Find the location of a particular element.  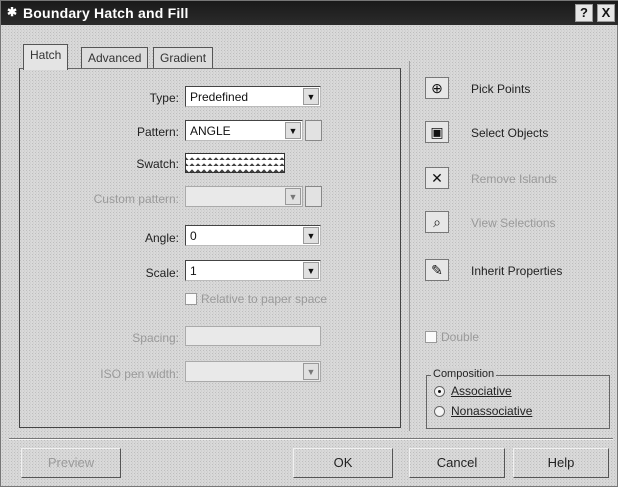

divider is located at coordinates (409, 246).